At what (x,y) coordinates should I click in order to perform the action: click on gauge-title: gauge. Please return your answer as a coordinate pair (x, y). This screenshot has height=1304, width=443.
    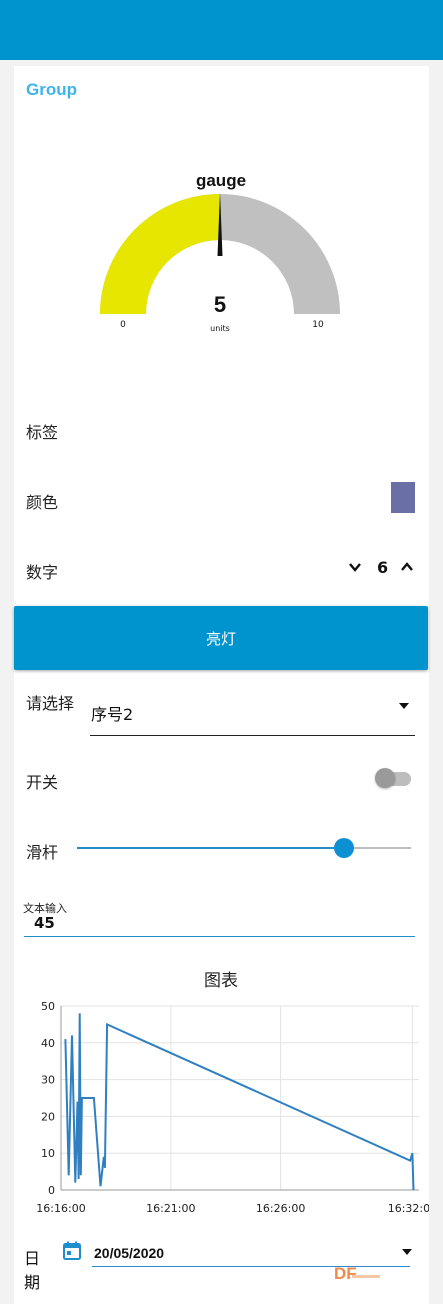
    Looking at the image, I should click on (221, 180).